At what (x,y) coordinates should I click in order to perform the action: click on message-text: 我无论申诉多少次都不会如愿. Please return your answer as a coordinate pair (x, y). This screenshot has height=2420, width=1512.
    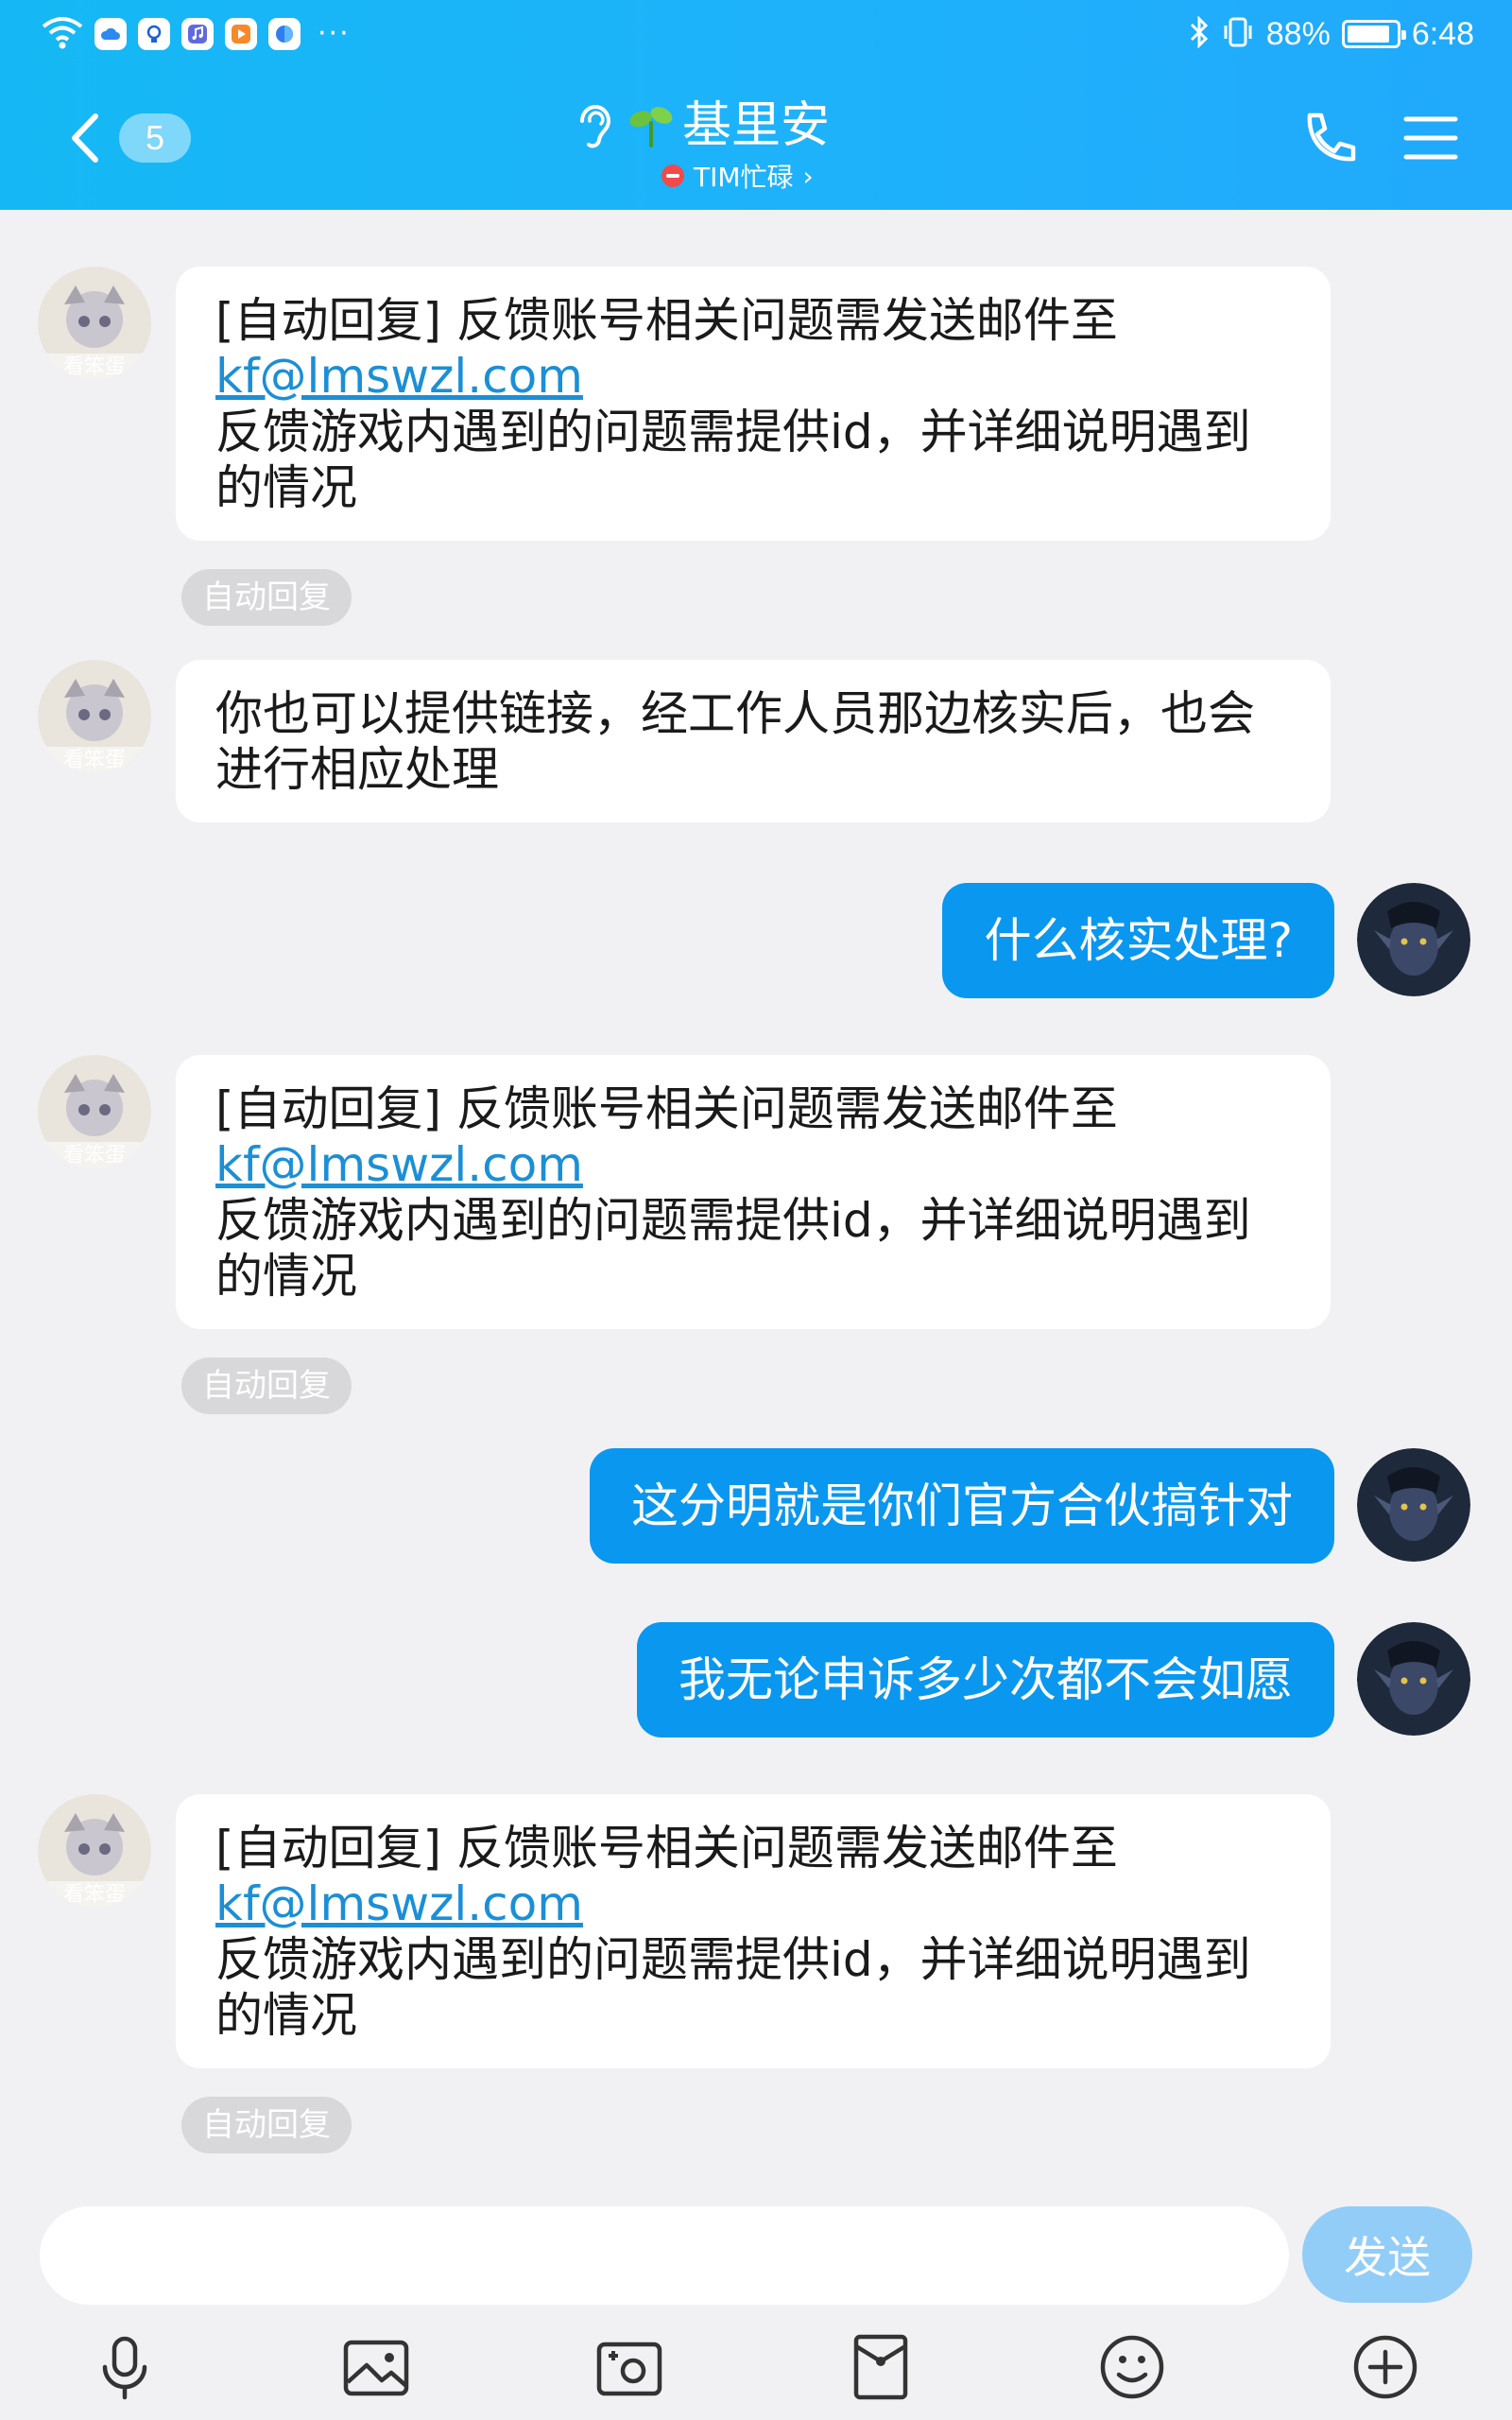
    Looking at the image, I should click on (986, 1679).